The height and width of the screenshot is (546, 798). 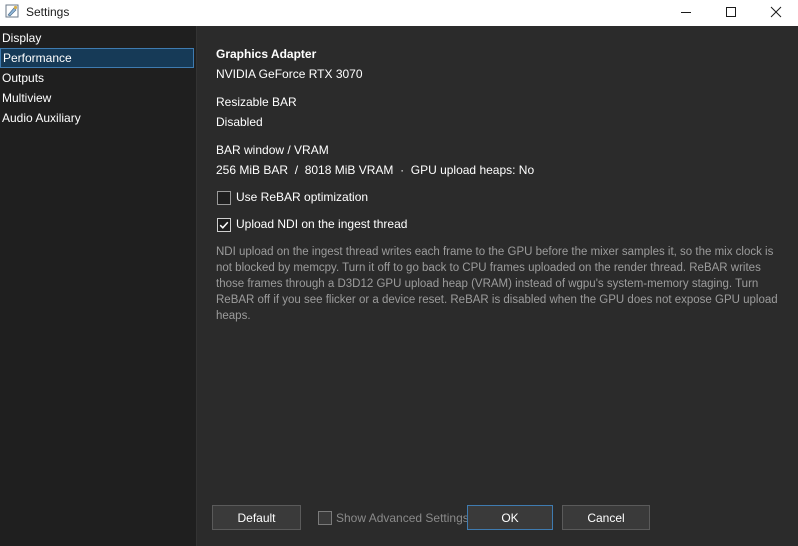 What do you see at coordinates (606, 517) in the screenshot?
I see `cancel-button: Cancel` at bounding box center [606, 517].